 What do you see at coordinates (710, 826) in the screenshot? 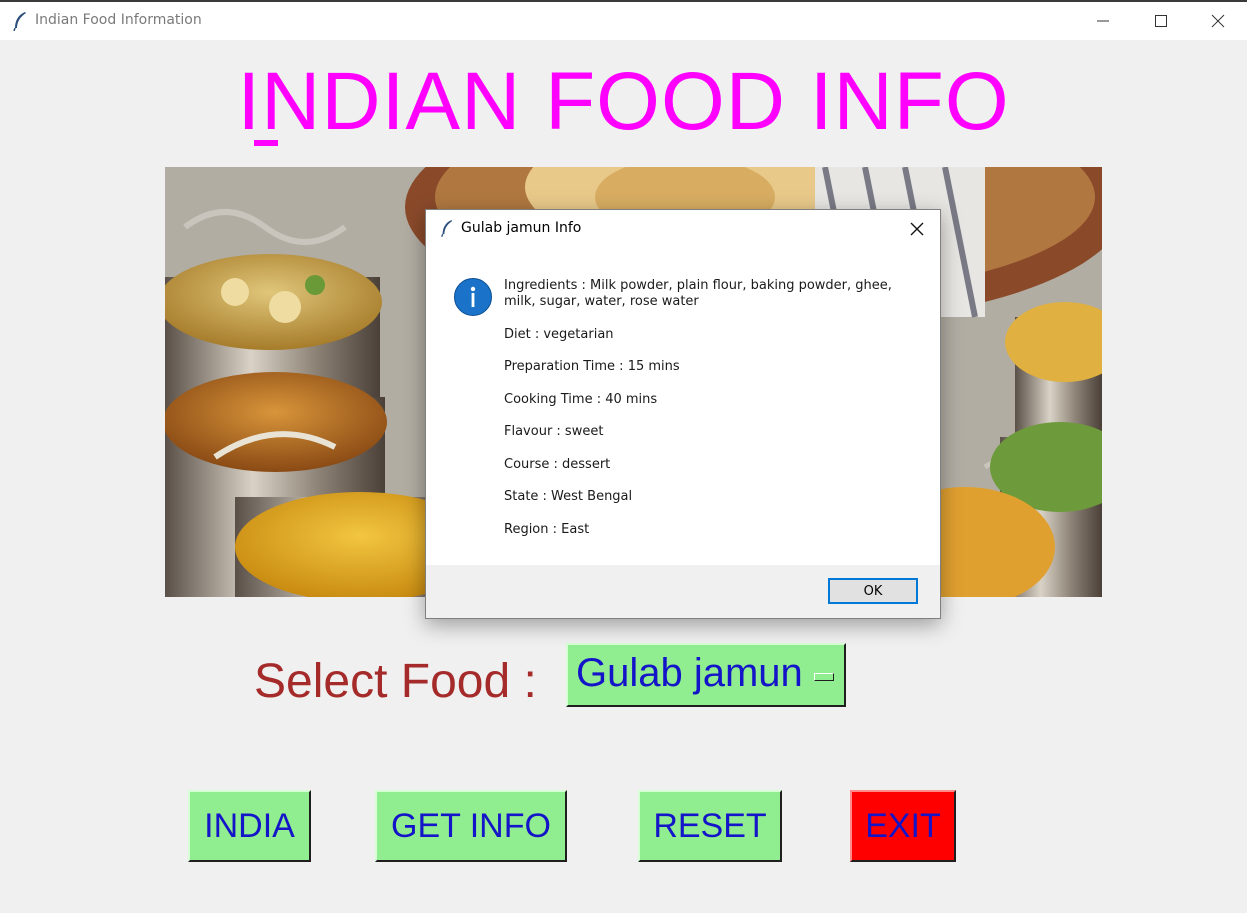
I see `reset-button: RESET` at bounding box center [710, 826].